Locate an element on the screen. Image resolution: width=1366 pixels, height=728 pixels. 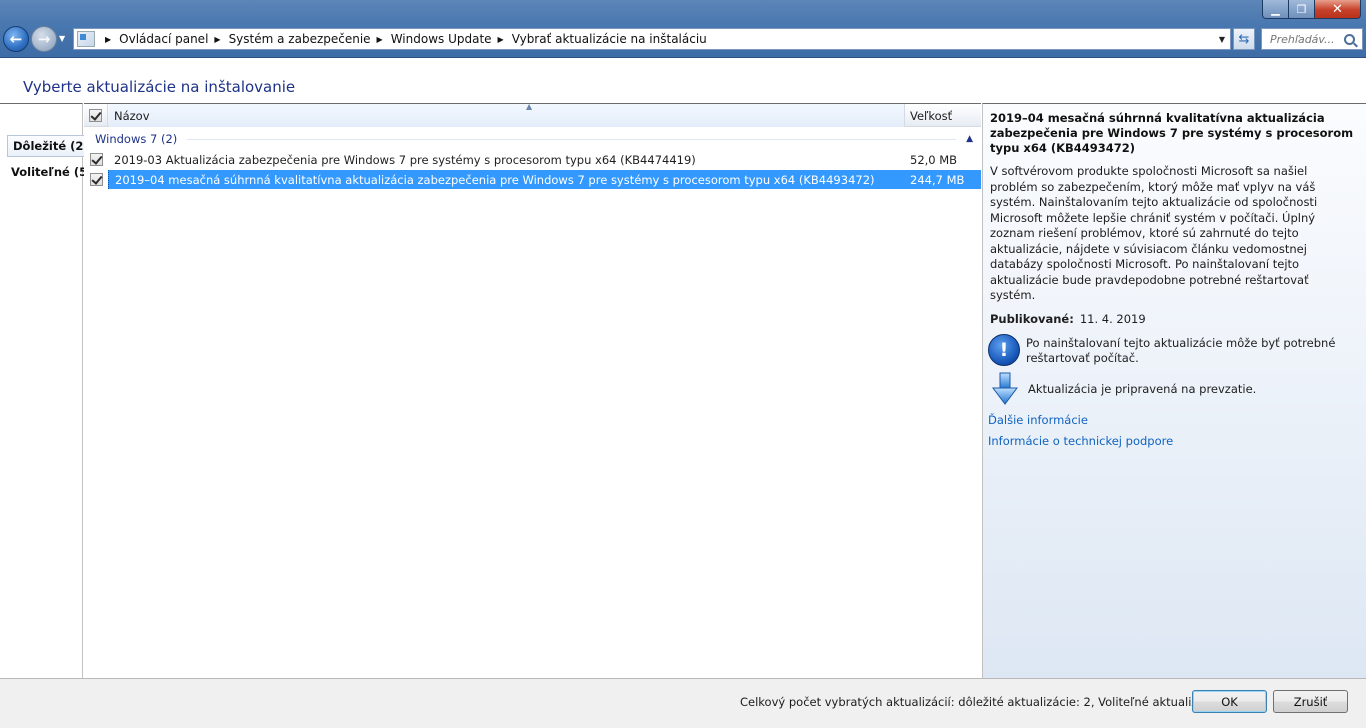
address-dropdown-icon: ▼ is located at coordinates (1222, 39).